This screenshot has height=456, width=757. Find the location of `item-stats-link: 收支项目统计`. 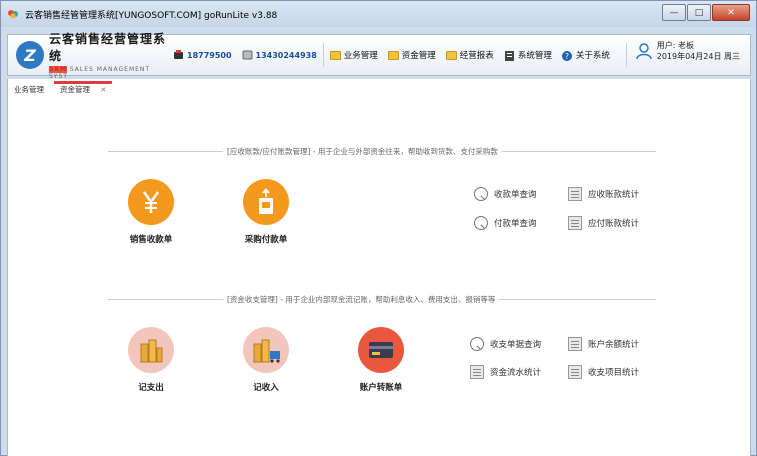

item-stats-link: 收支项目统计 is located at coordinates (603, 372).